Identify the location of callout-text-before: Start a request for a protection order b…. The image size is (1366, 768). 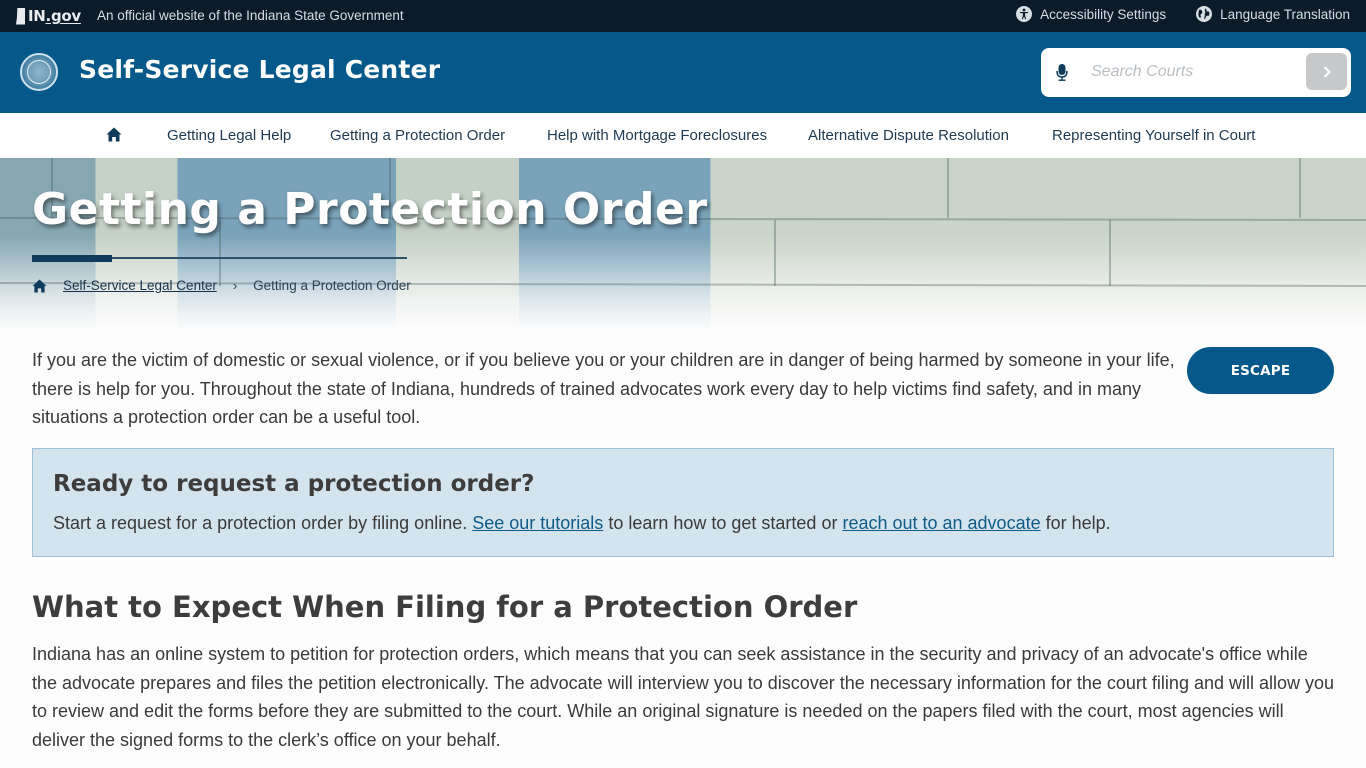
(263, 523).